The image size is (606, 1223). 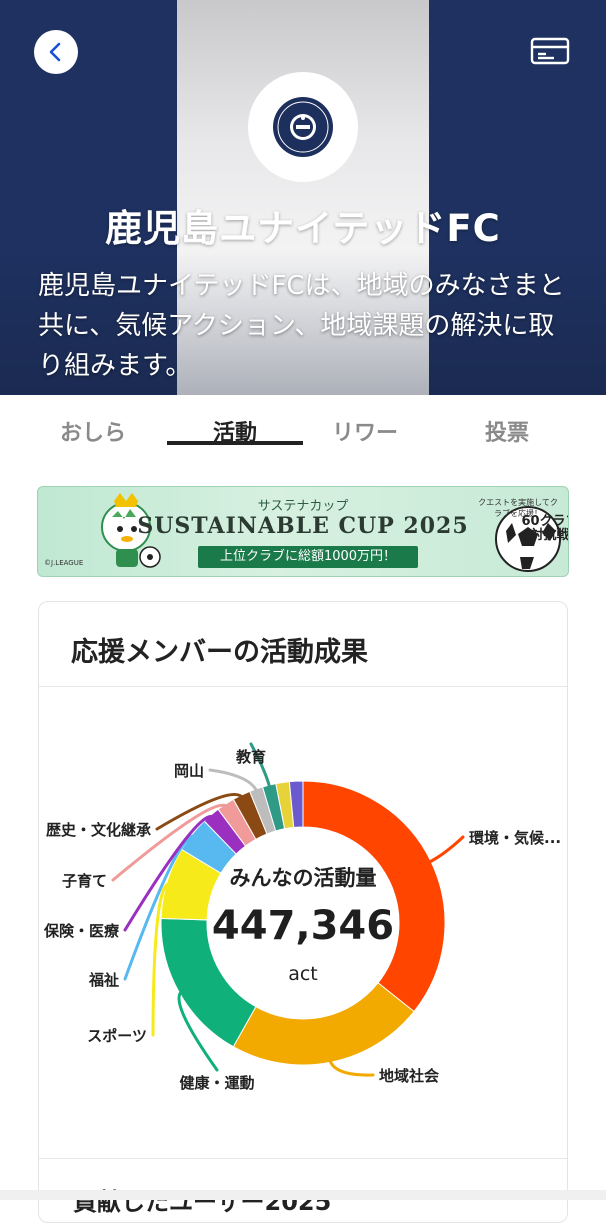 What do you see at coordinates (308, 557) in the screenshot?
I see `banner-cta: 上位クラブに総額1000万円！` at bounding box center [308, 557].